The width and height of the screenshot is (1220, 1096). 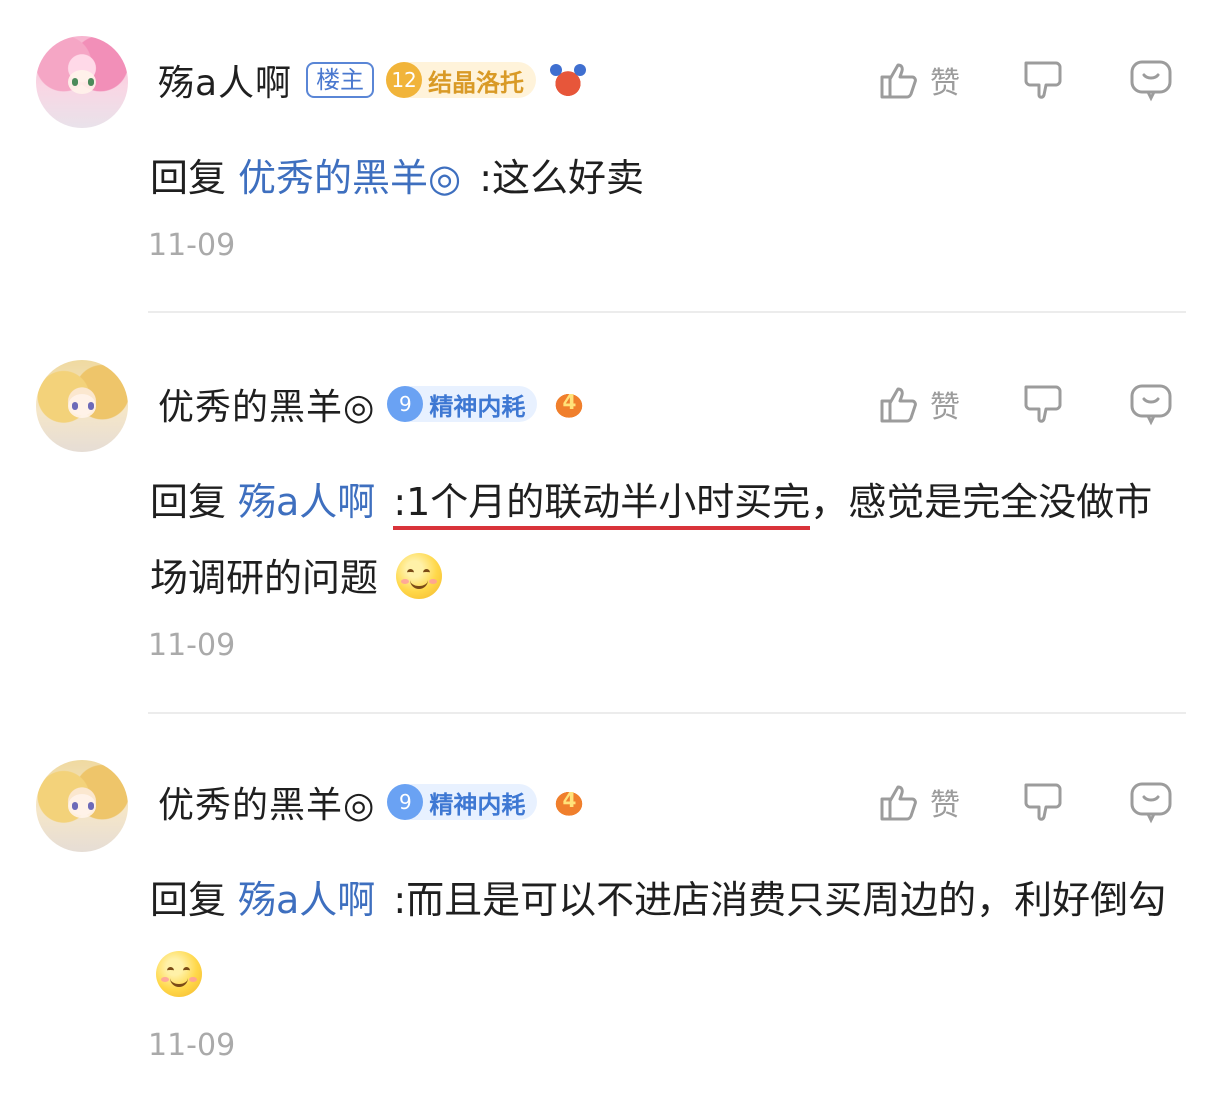 What do you see at coordinates (404, 80) in the screenshot?
I see `level-number: 12` at bounding box center [404, 80].